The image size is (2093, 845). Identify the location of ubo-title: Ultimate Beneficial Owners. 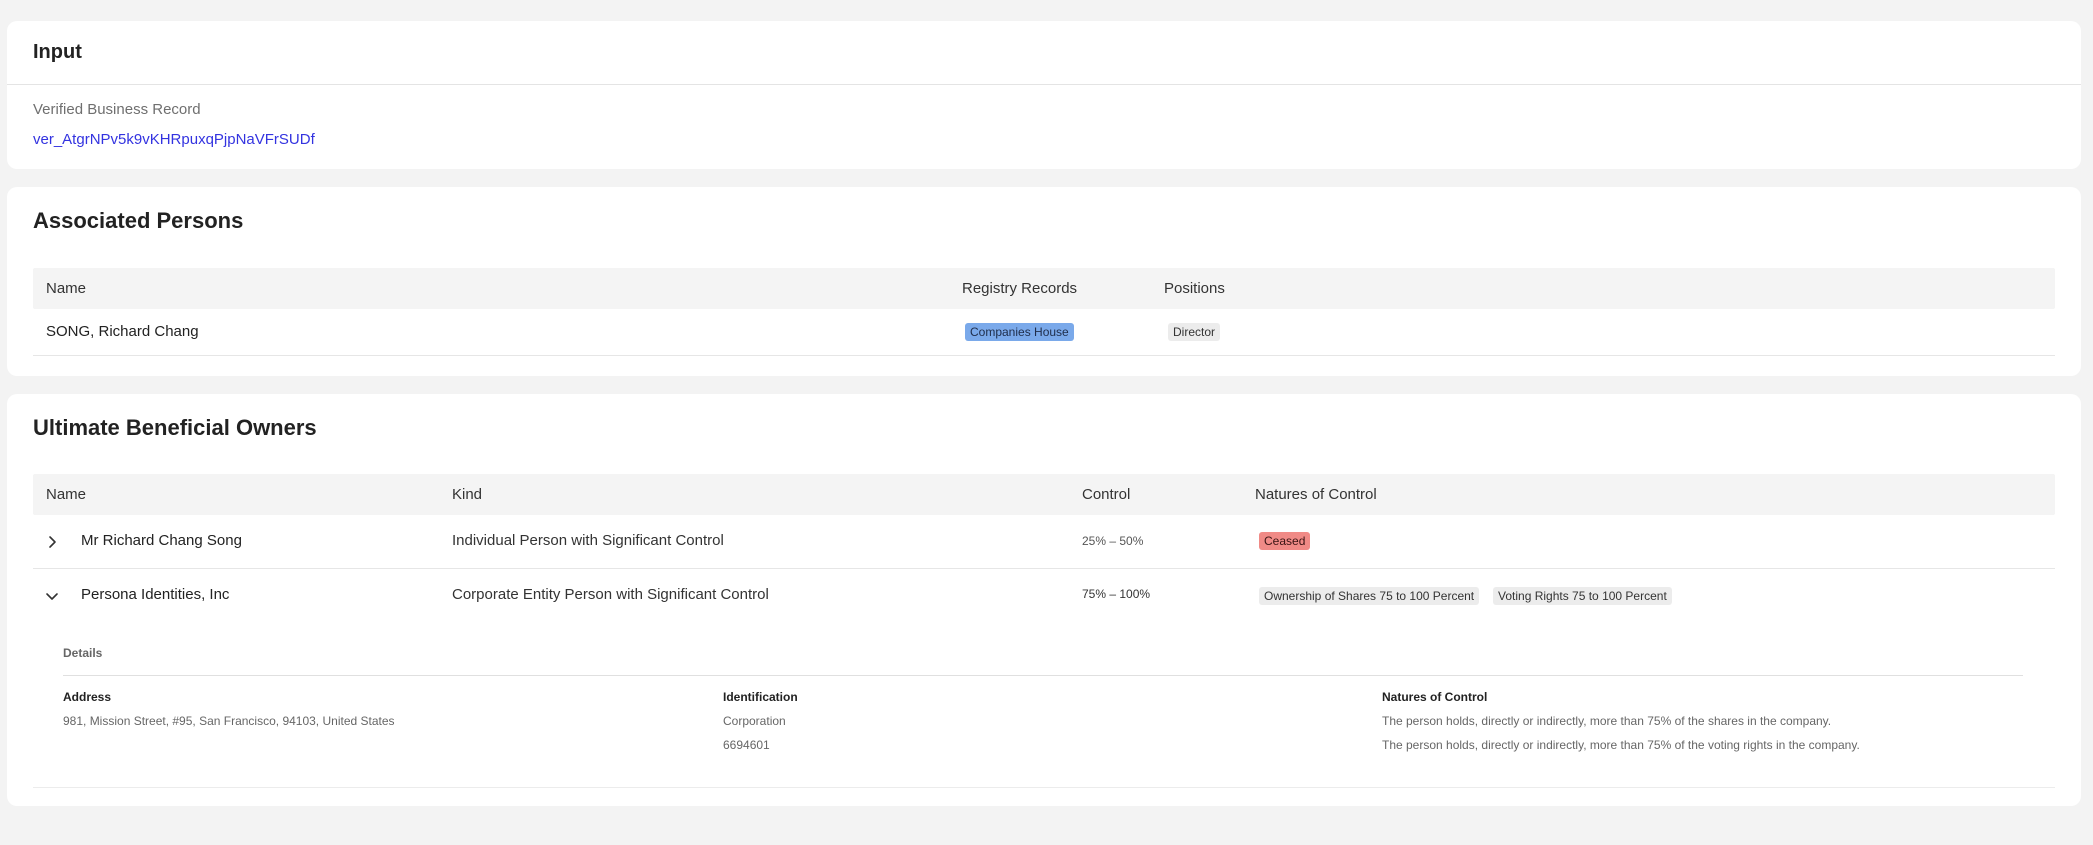
(175, 427).